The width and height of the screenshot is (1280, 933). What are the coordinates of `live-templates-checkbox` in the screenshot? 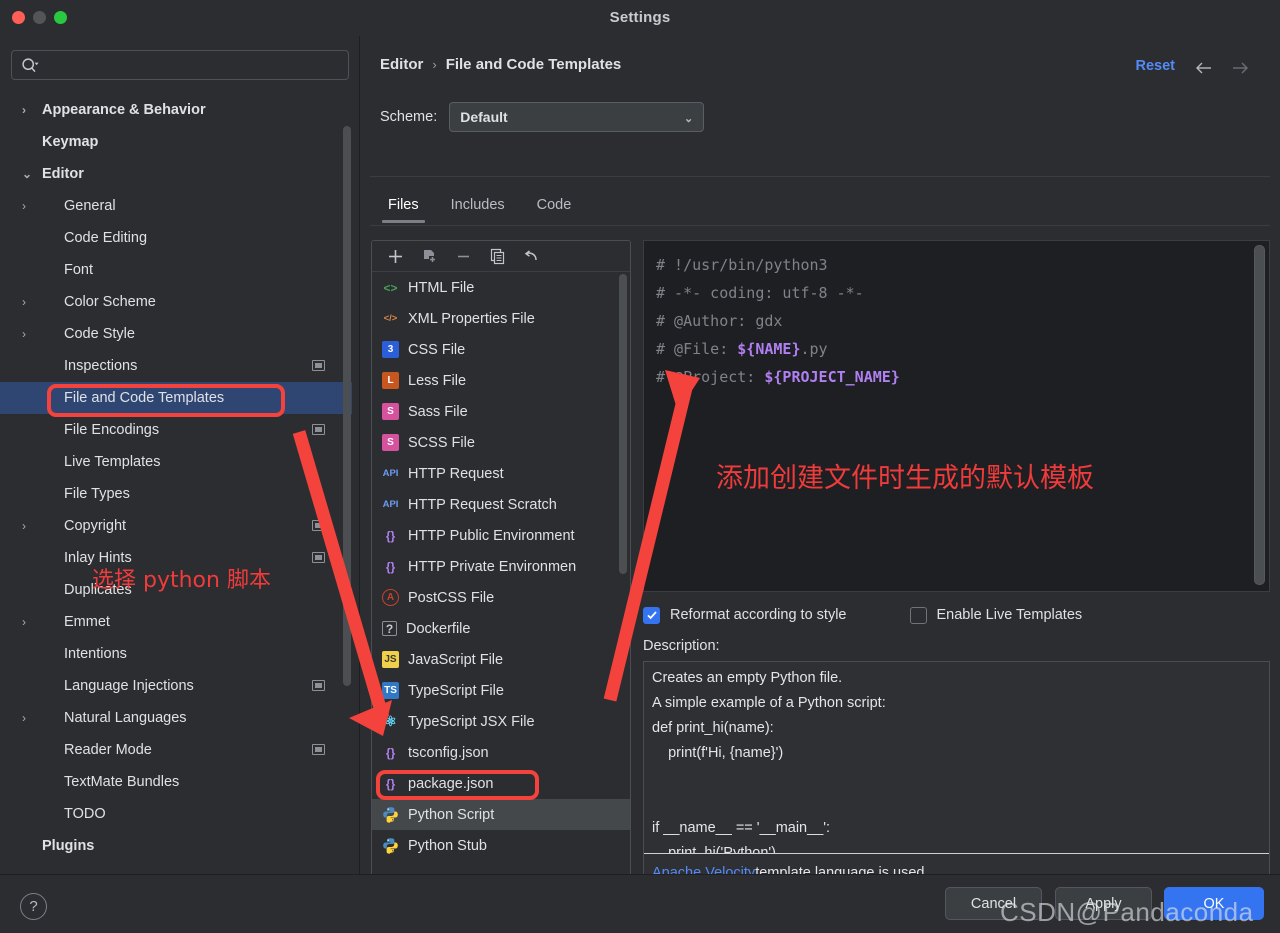 It's located at (918, 615).